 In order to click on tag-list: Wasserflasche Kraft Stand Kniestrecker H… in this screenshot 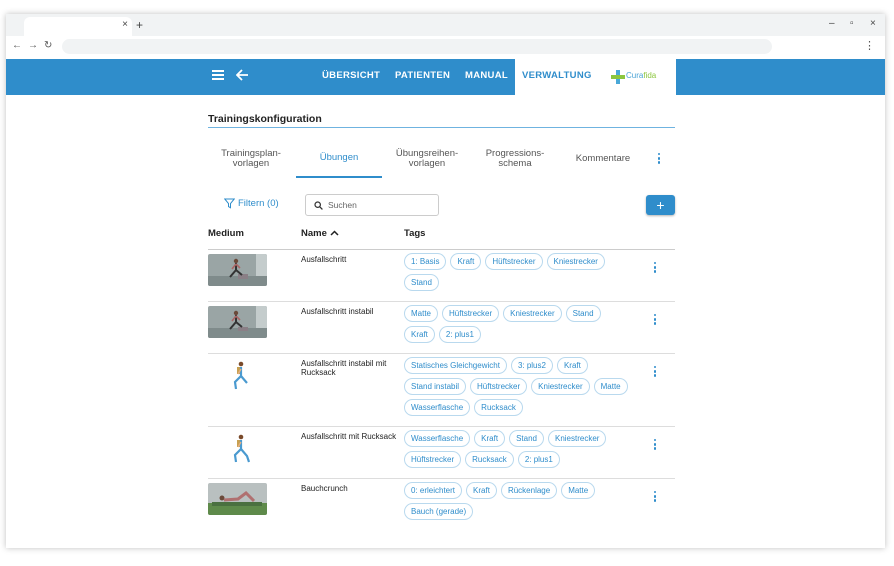, I will do `click(519, 451)`.